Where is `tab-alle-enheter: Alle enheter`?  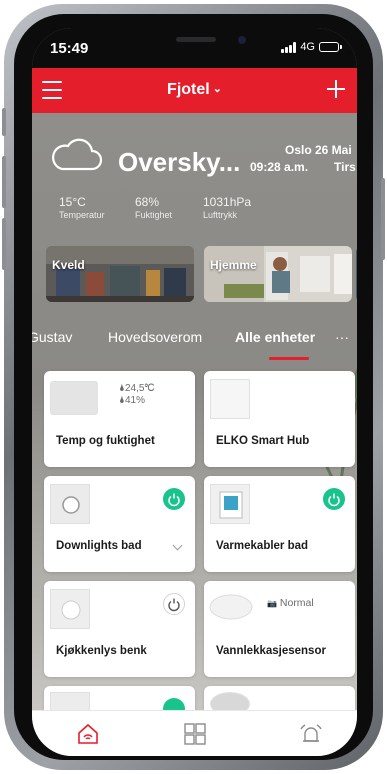
tab-alle-enheter: Alle enheter is located at coordinates (275, 337).